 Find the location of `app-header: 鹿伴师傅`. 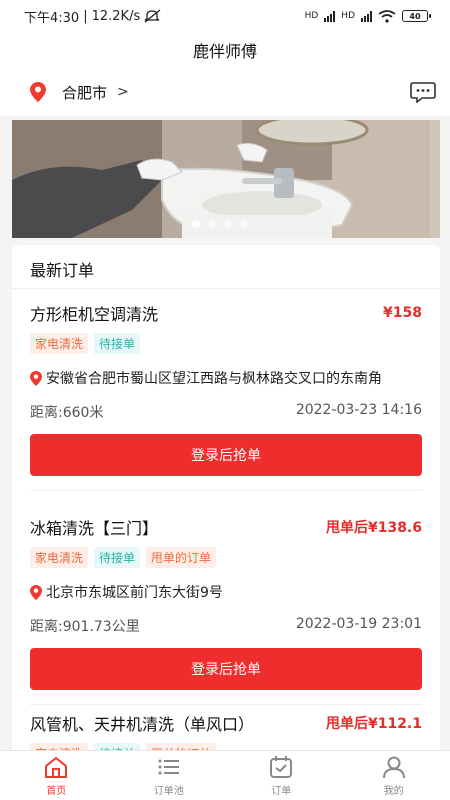

app-header: 鹿伴师傅 is located at coordinates (225, 50).